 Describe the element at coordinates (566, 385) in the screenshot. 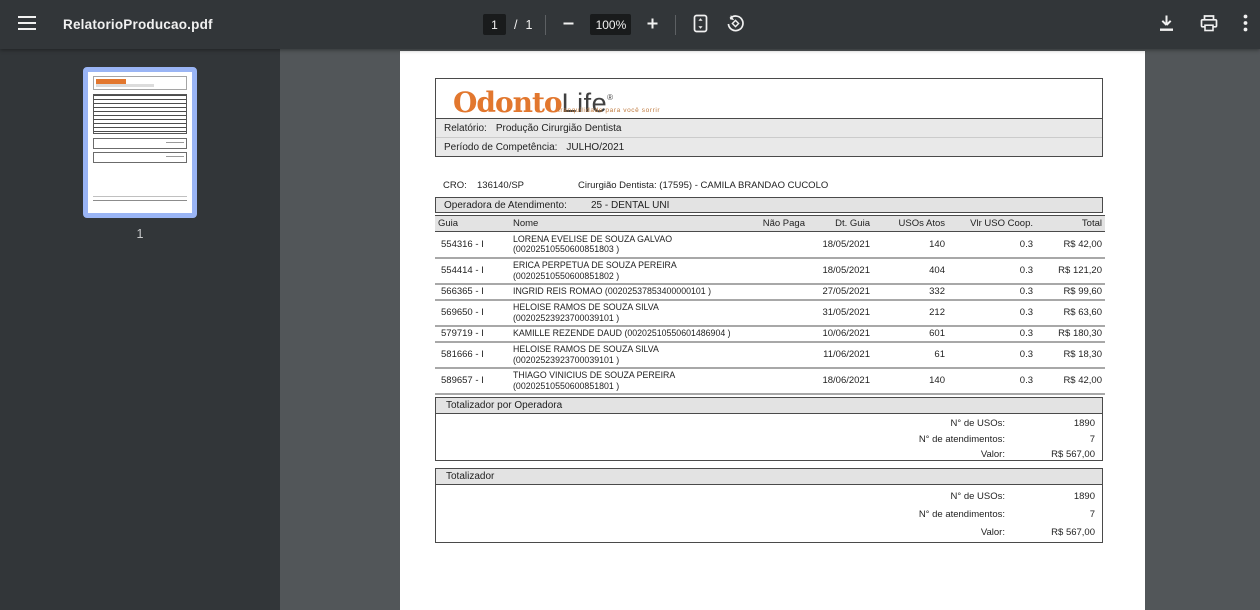

I see `patient-code: (00202510550600851801 )` at that location.